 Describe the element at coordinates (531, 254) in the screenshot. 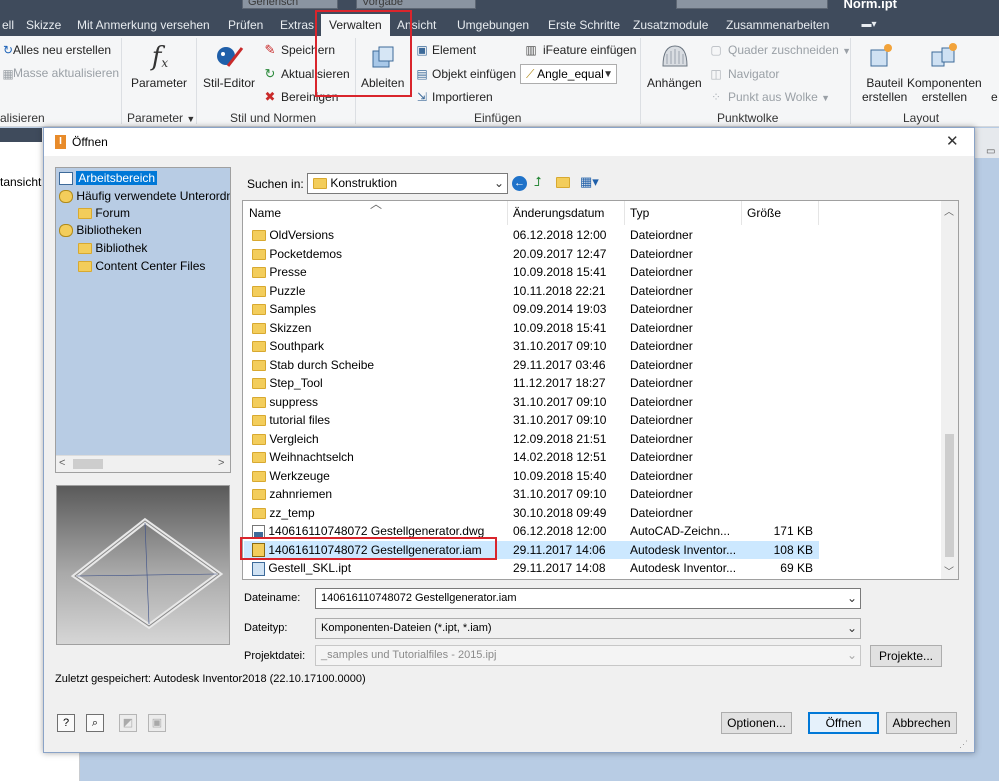

I see `file-row: Pocketdemos 20.09.2017 12:47 Dateiordner` at that location.